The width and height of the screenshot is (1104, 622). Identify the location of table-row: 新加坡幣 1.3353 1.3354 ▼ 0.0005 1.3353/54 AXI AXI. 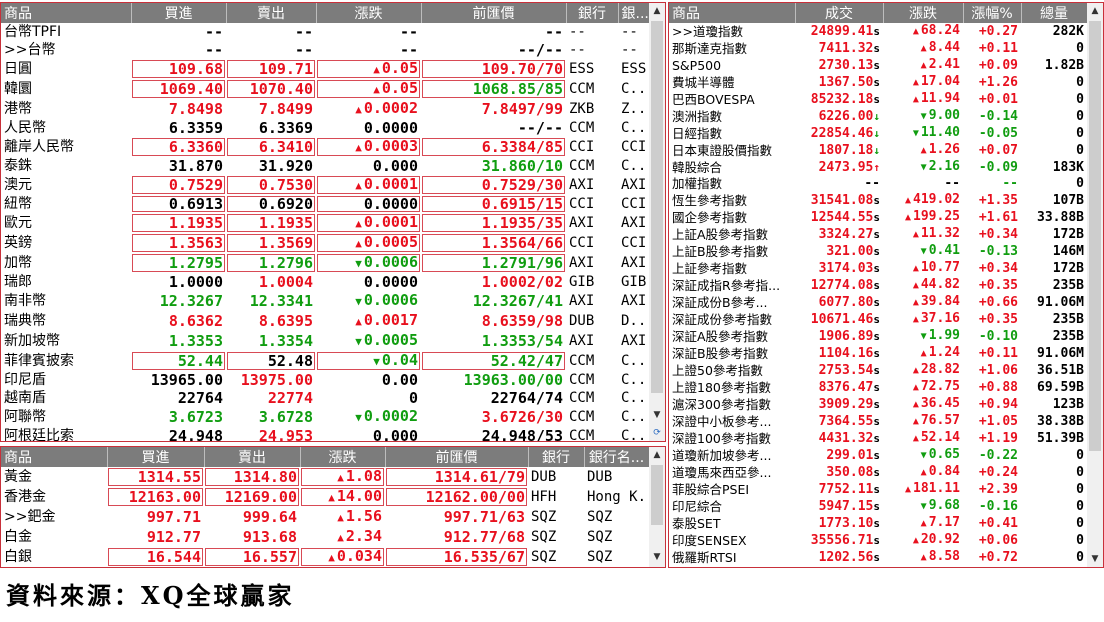
(325, 341).